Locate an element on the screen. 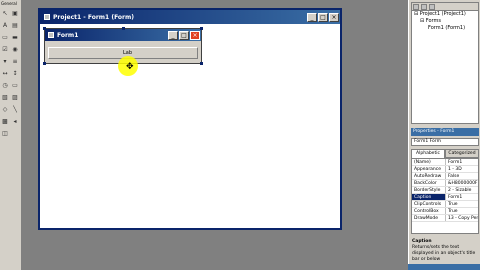  view-code-icon is located at coordinates (416, 7).